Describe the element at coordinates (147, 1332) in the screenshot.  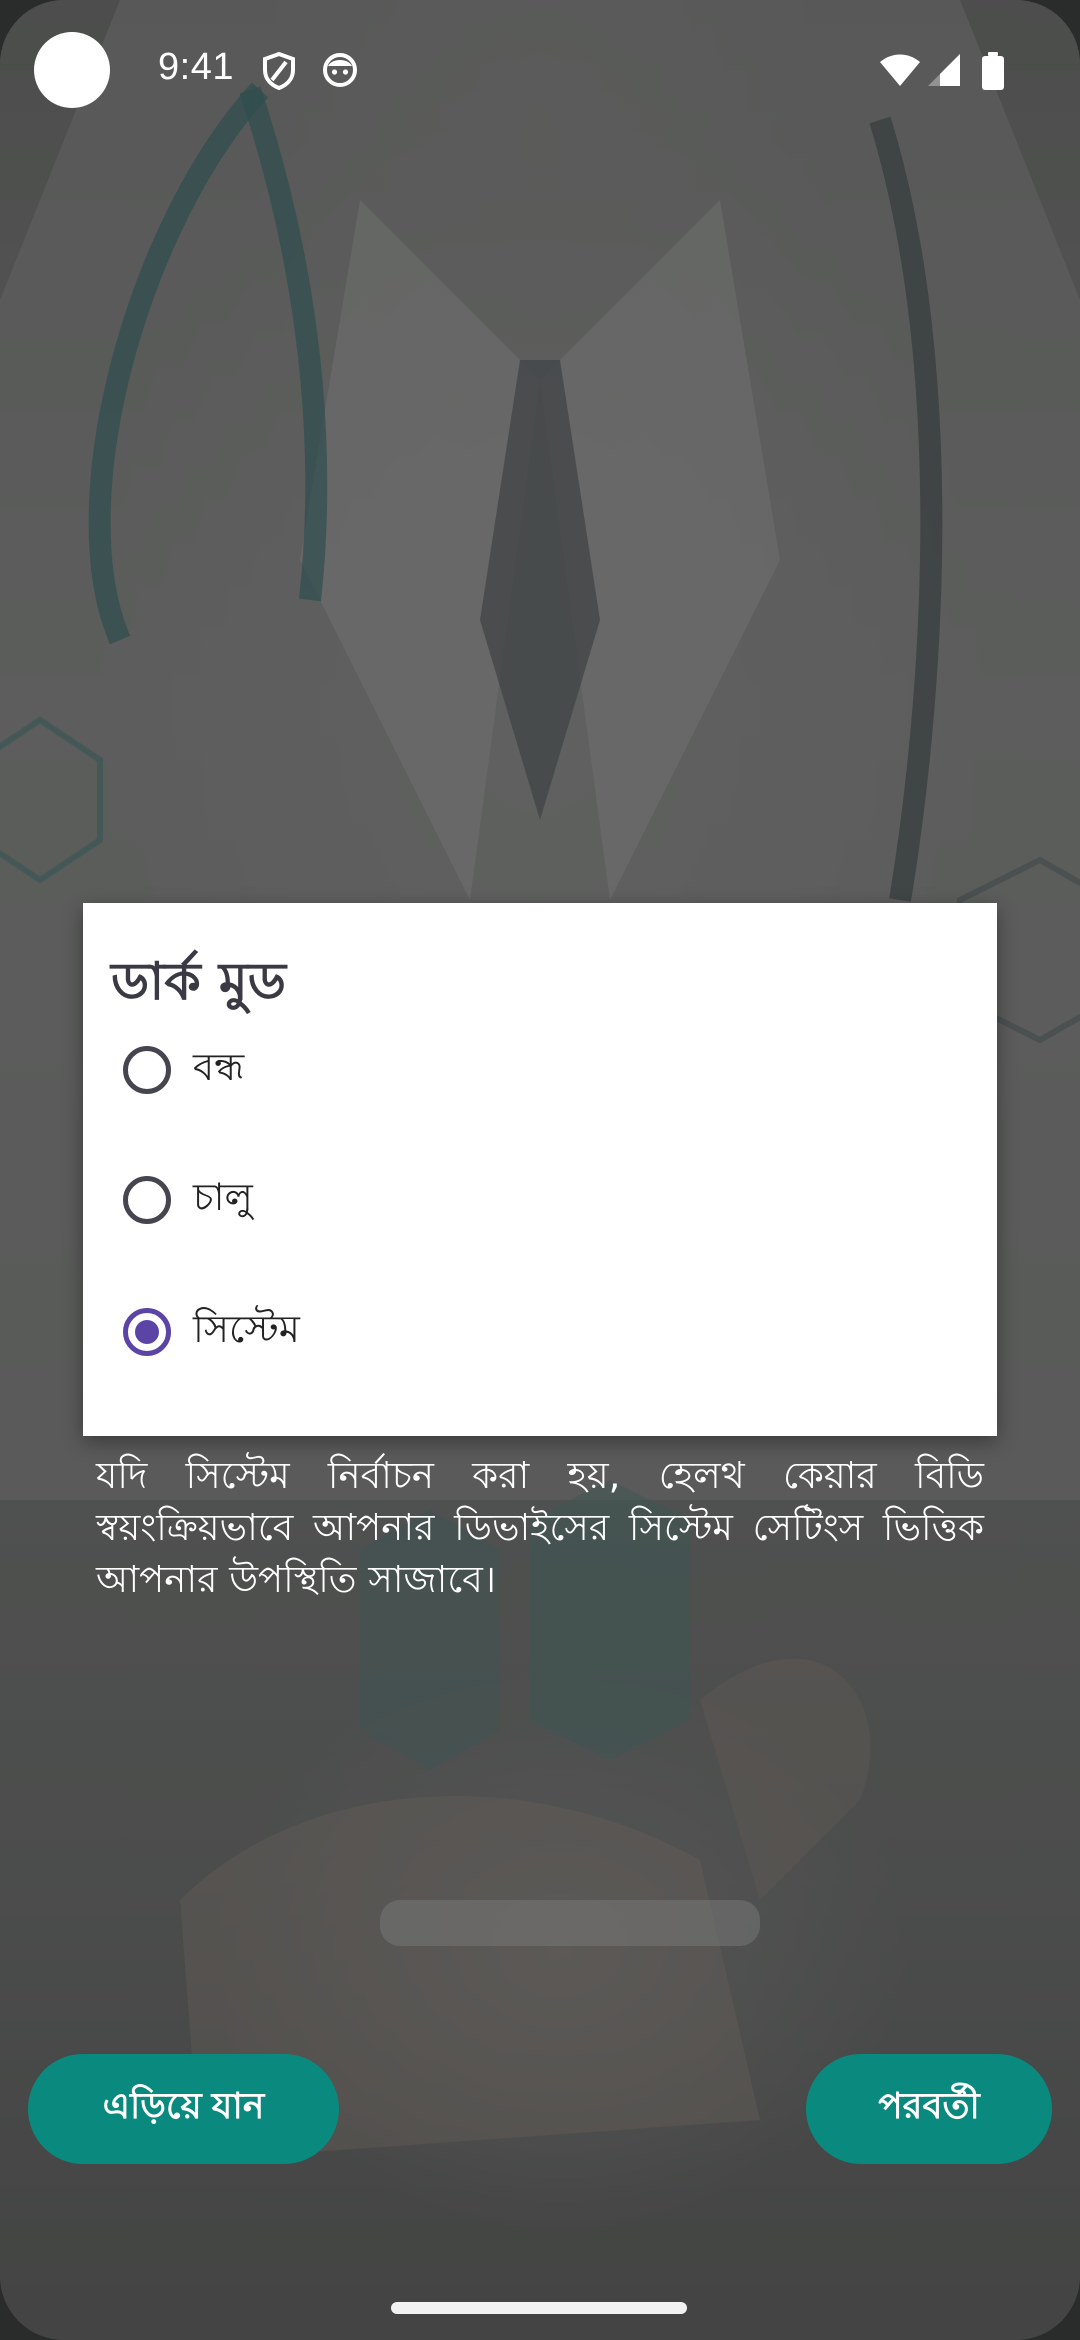
I see `radio-button-system` at that location.